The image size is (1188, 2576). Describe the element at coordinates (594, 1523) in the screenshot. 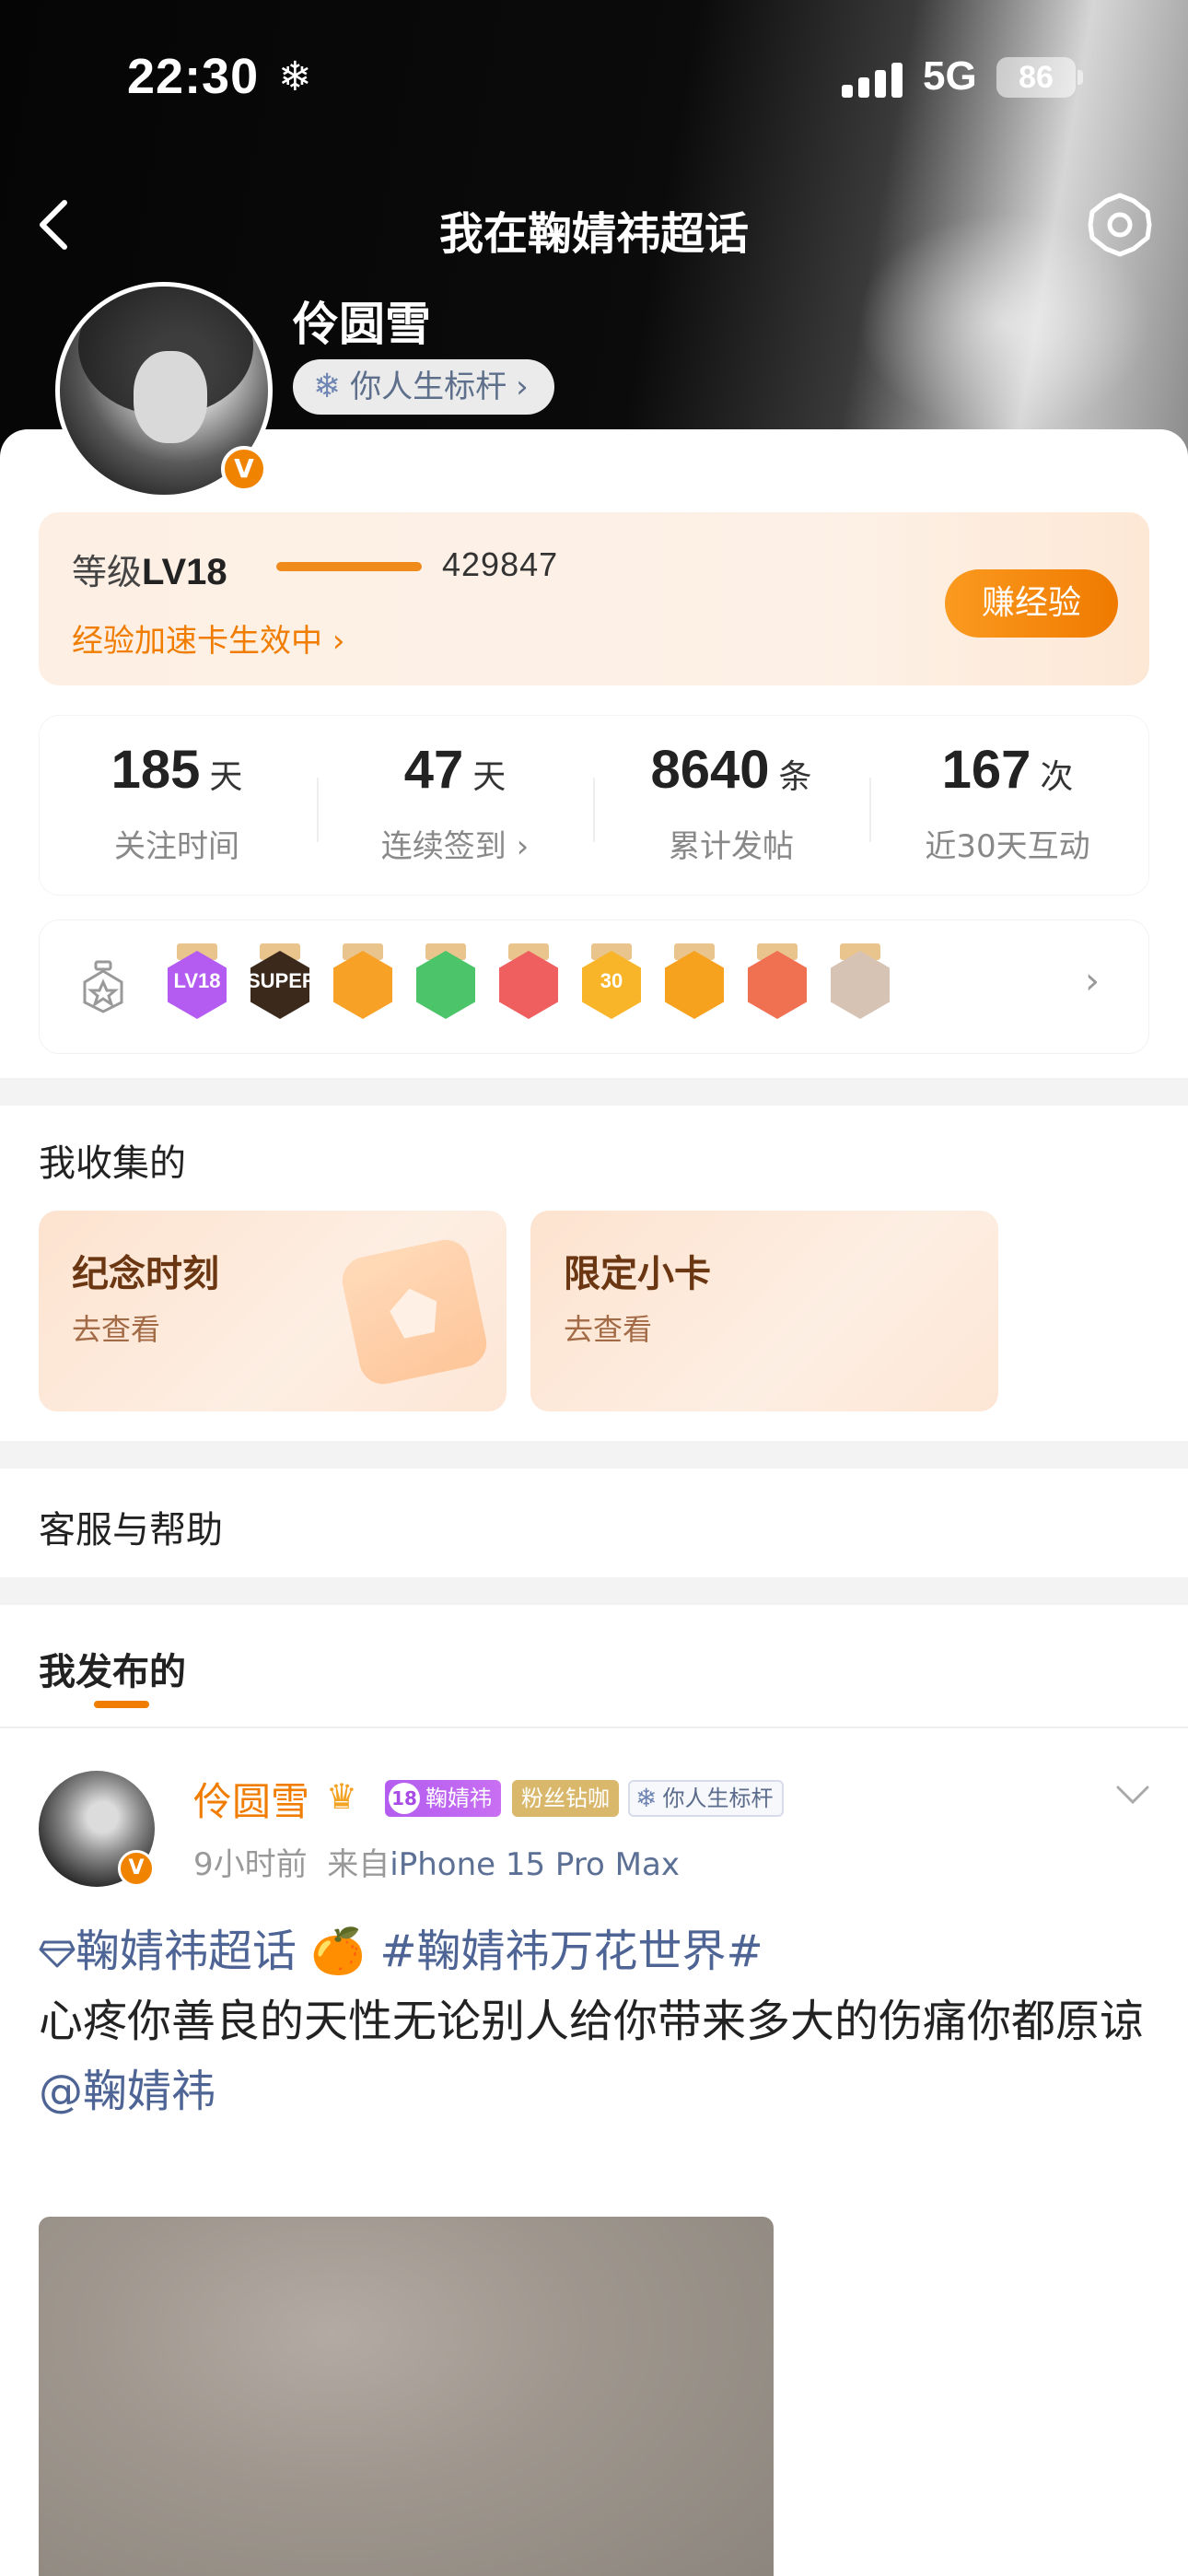

I see `help-section: 客服与帮助` at that location.